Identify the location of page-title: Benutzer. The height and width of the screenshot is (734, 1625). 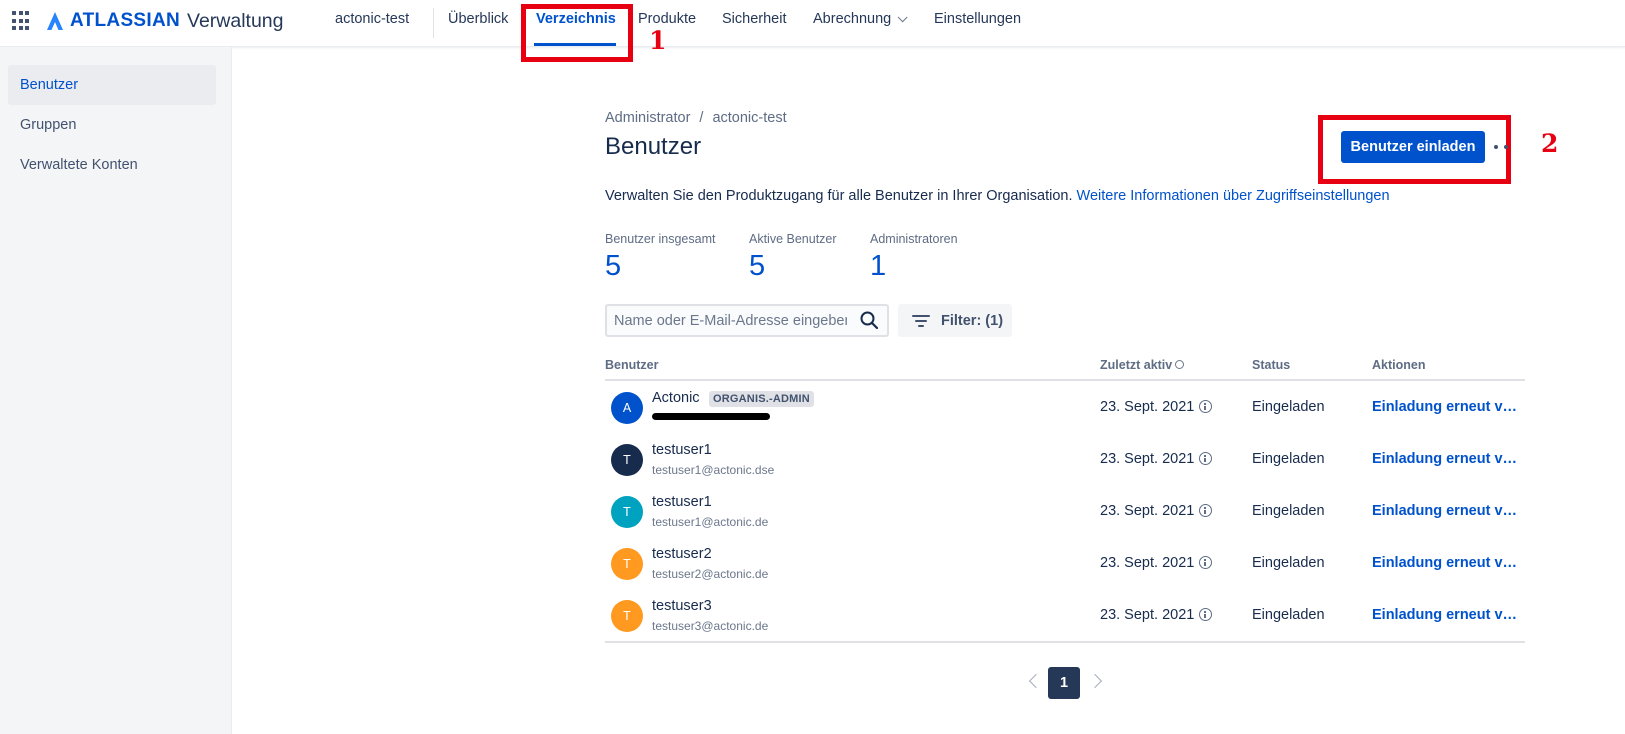
(653, 146).